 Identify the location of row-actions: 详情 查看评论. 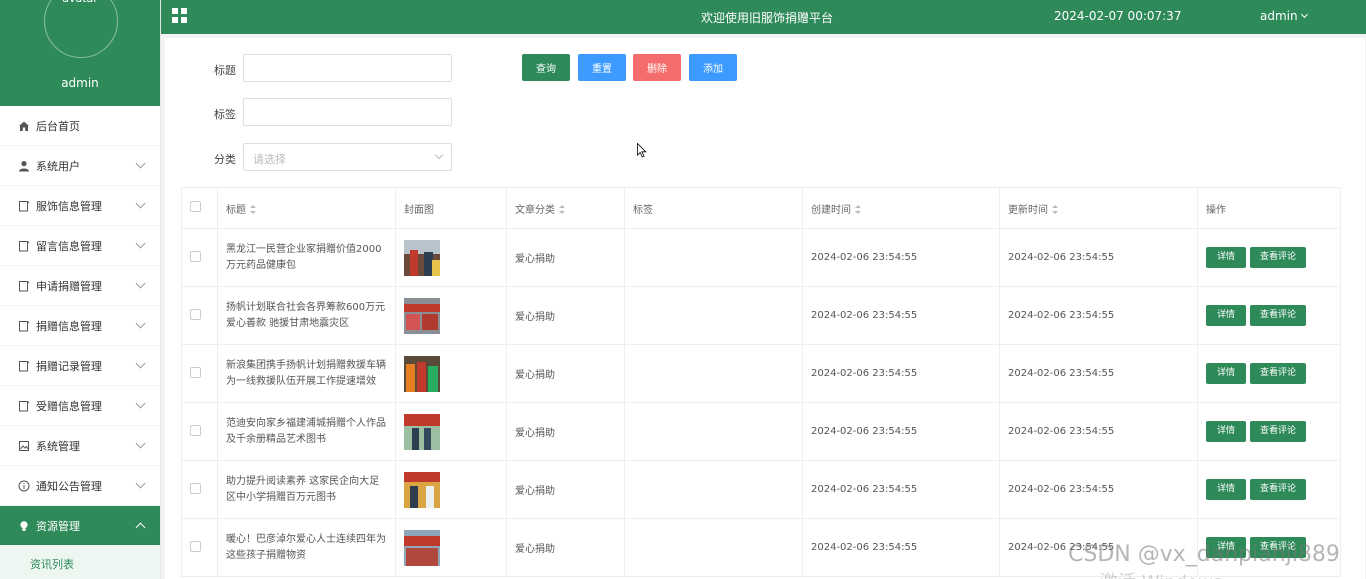
(1269, 431).